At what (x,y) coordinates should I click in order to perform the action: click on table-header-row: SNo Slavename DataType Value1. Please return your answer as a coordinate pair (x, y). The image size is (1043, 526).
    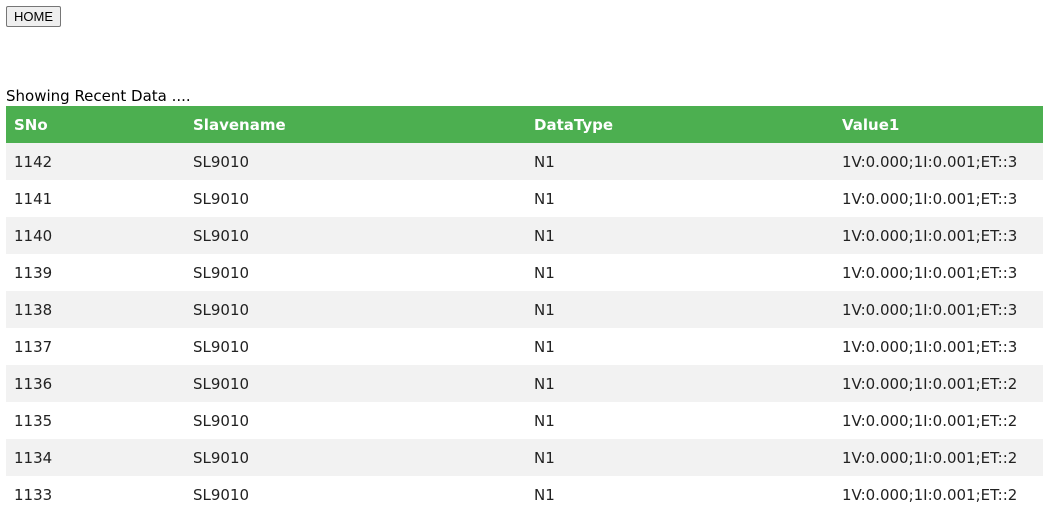
    Looking at the image, I should click on (524, 124).